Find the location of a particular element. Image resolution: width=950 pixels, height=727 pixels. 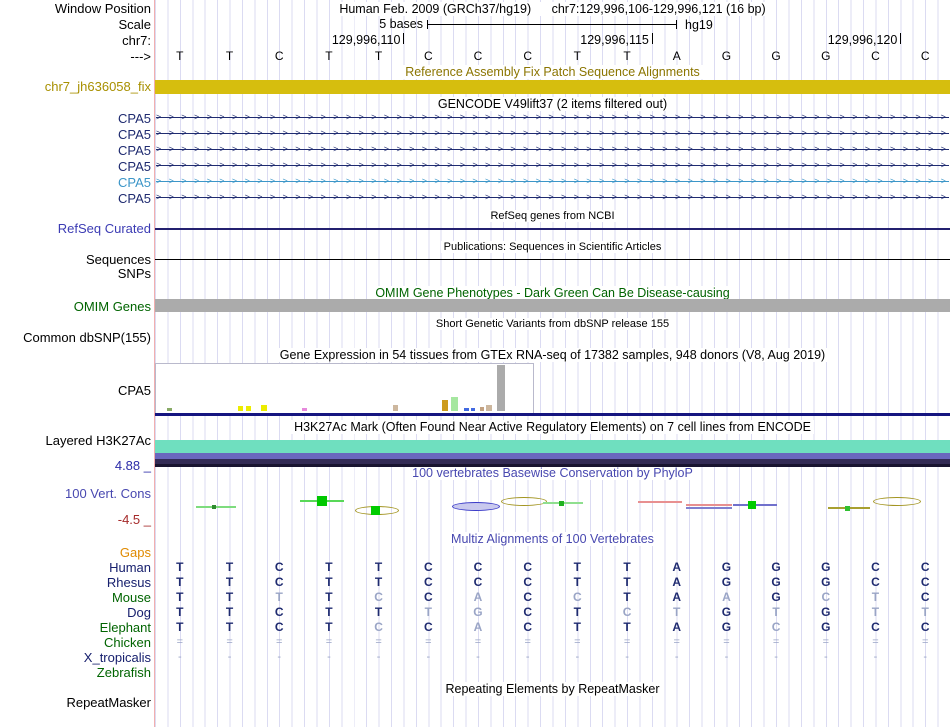

multiz-label-chicken: Chicken is located at coordinates (75, 643).